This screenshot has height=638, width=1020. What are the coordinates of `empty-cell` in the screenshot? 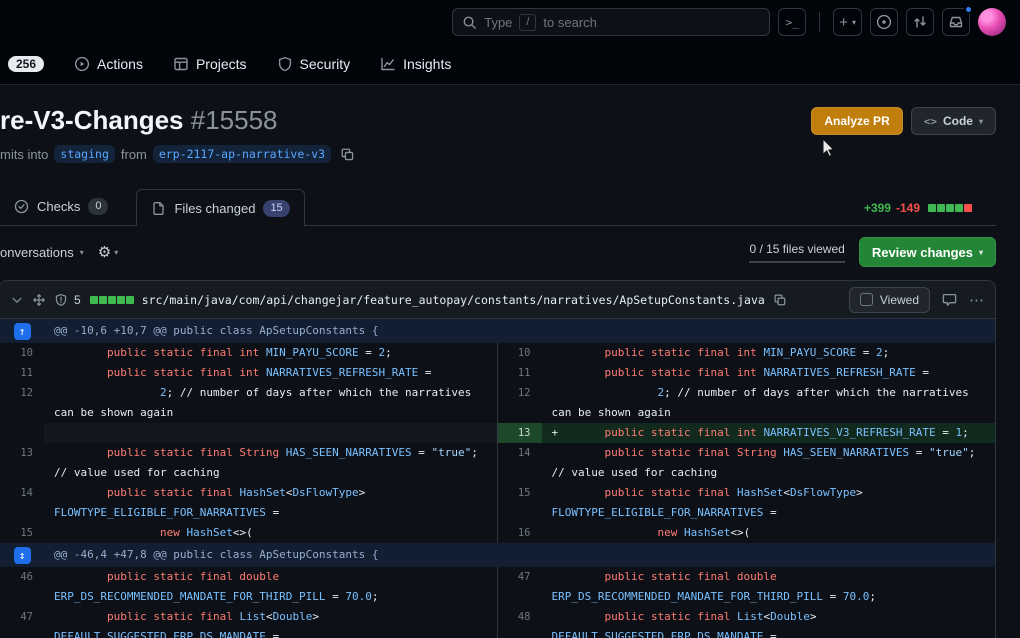 It's located at (270, 433).